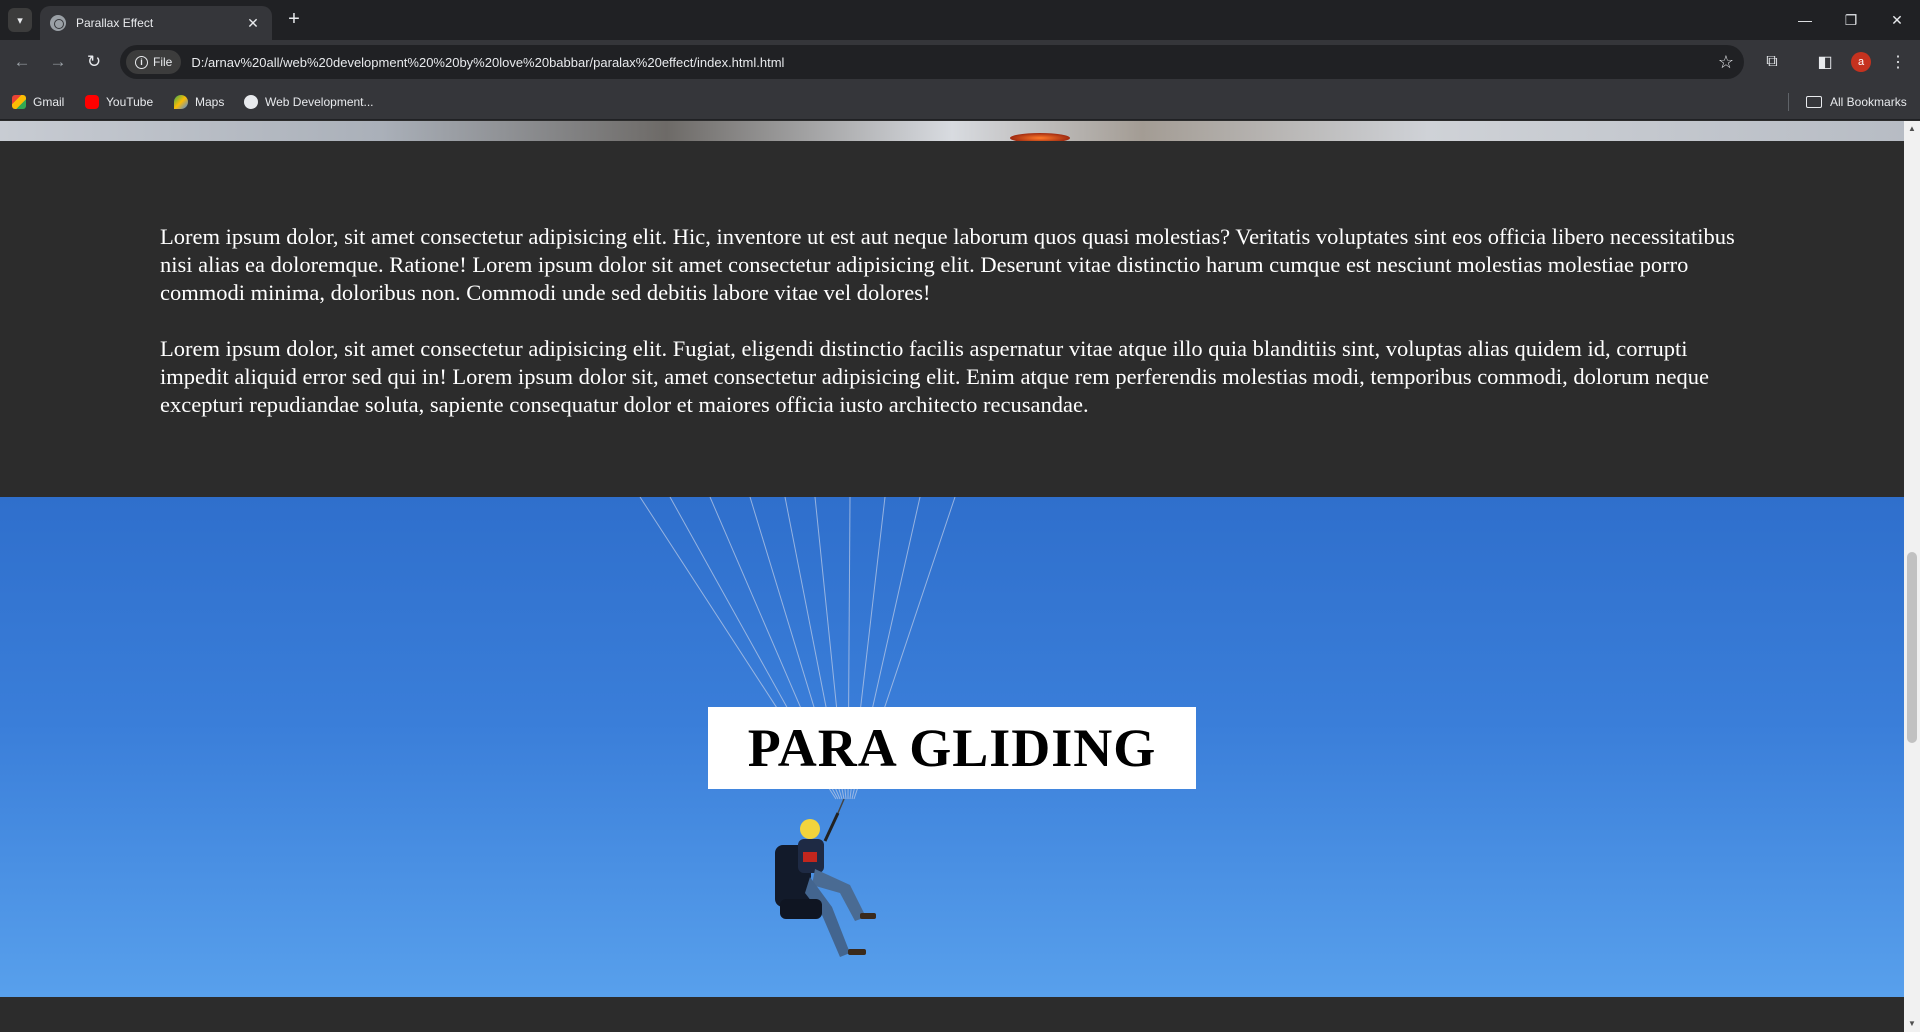 The image size is (1920, 1032). Describe the element at coordinates (115, 23) in the screenshot. I see `tab-title: Parallax Effect` at that location.